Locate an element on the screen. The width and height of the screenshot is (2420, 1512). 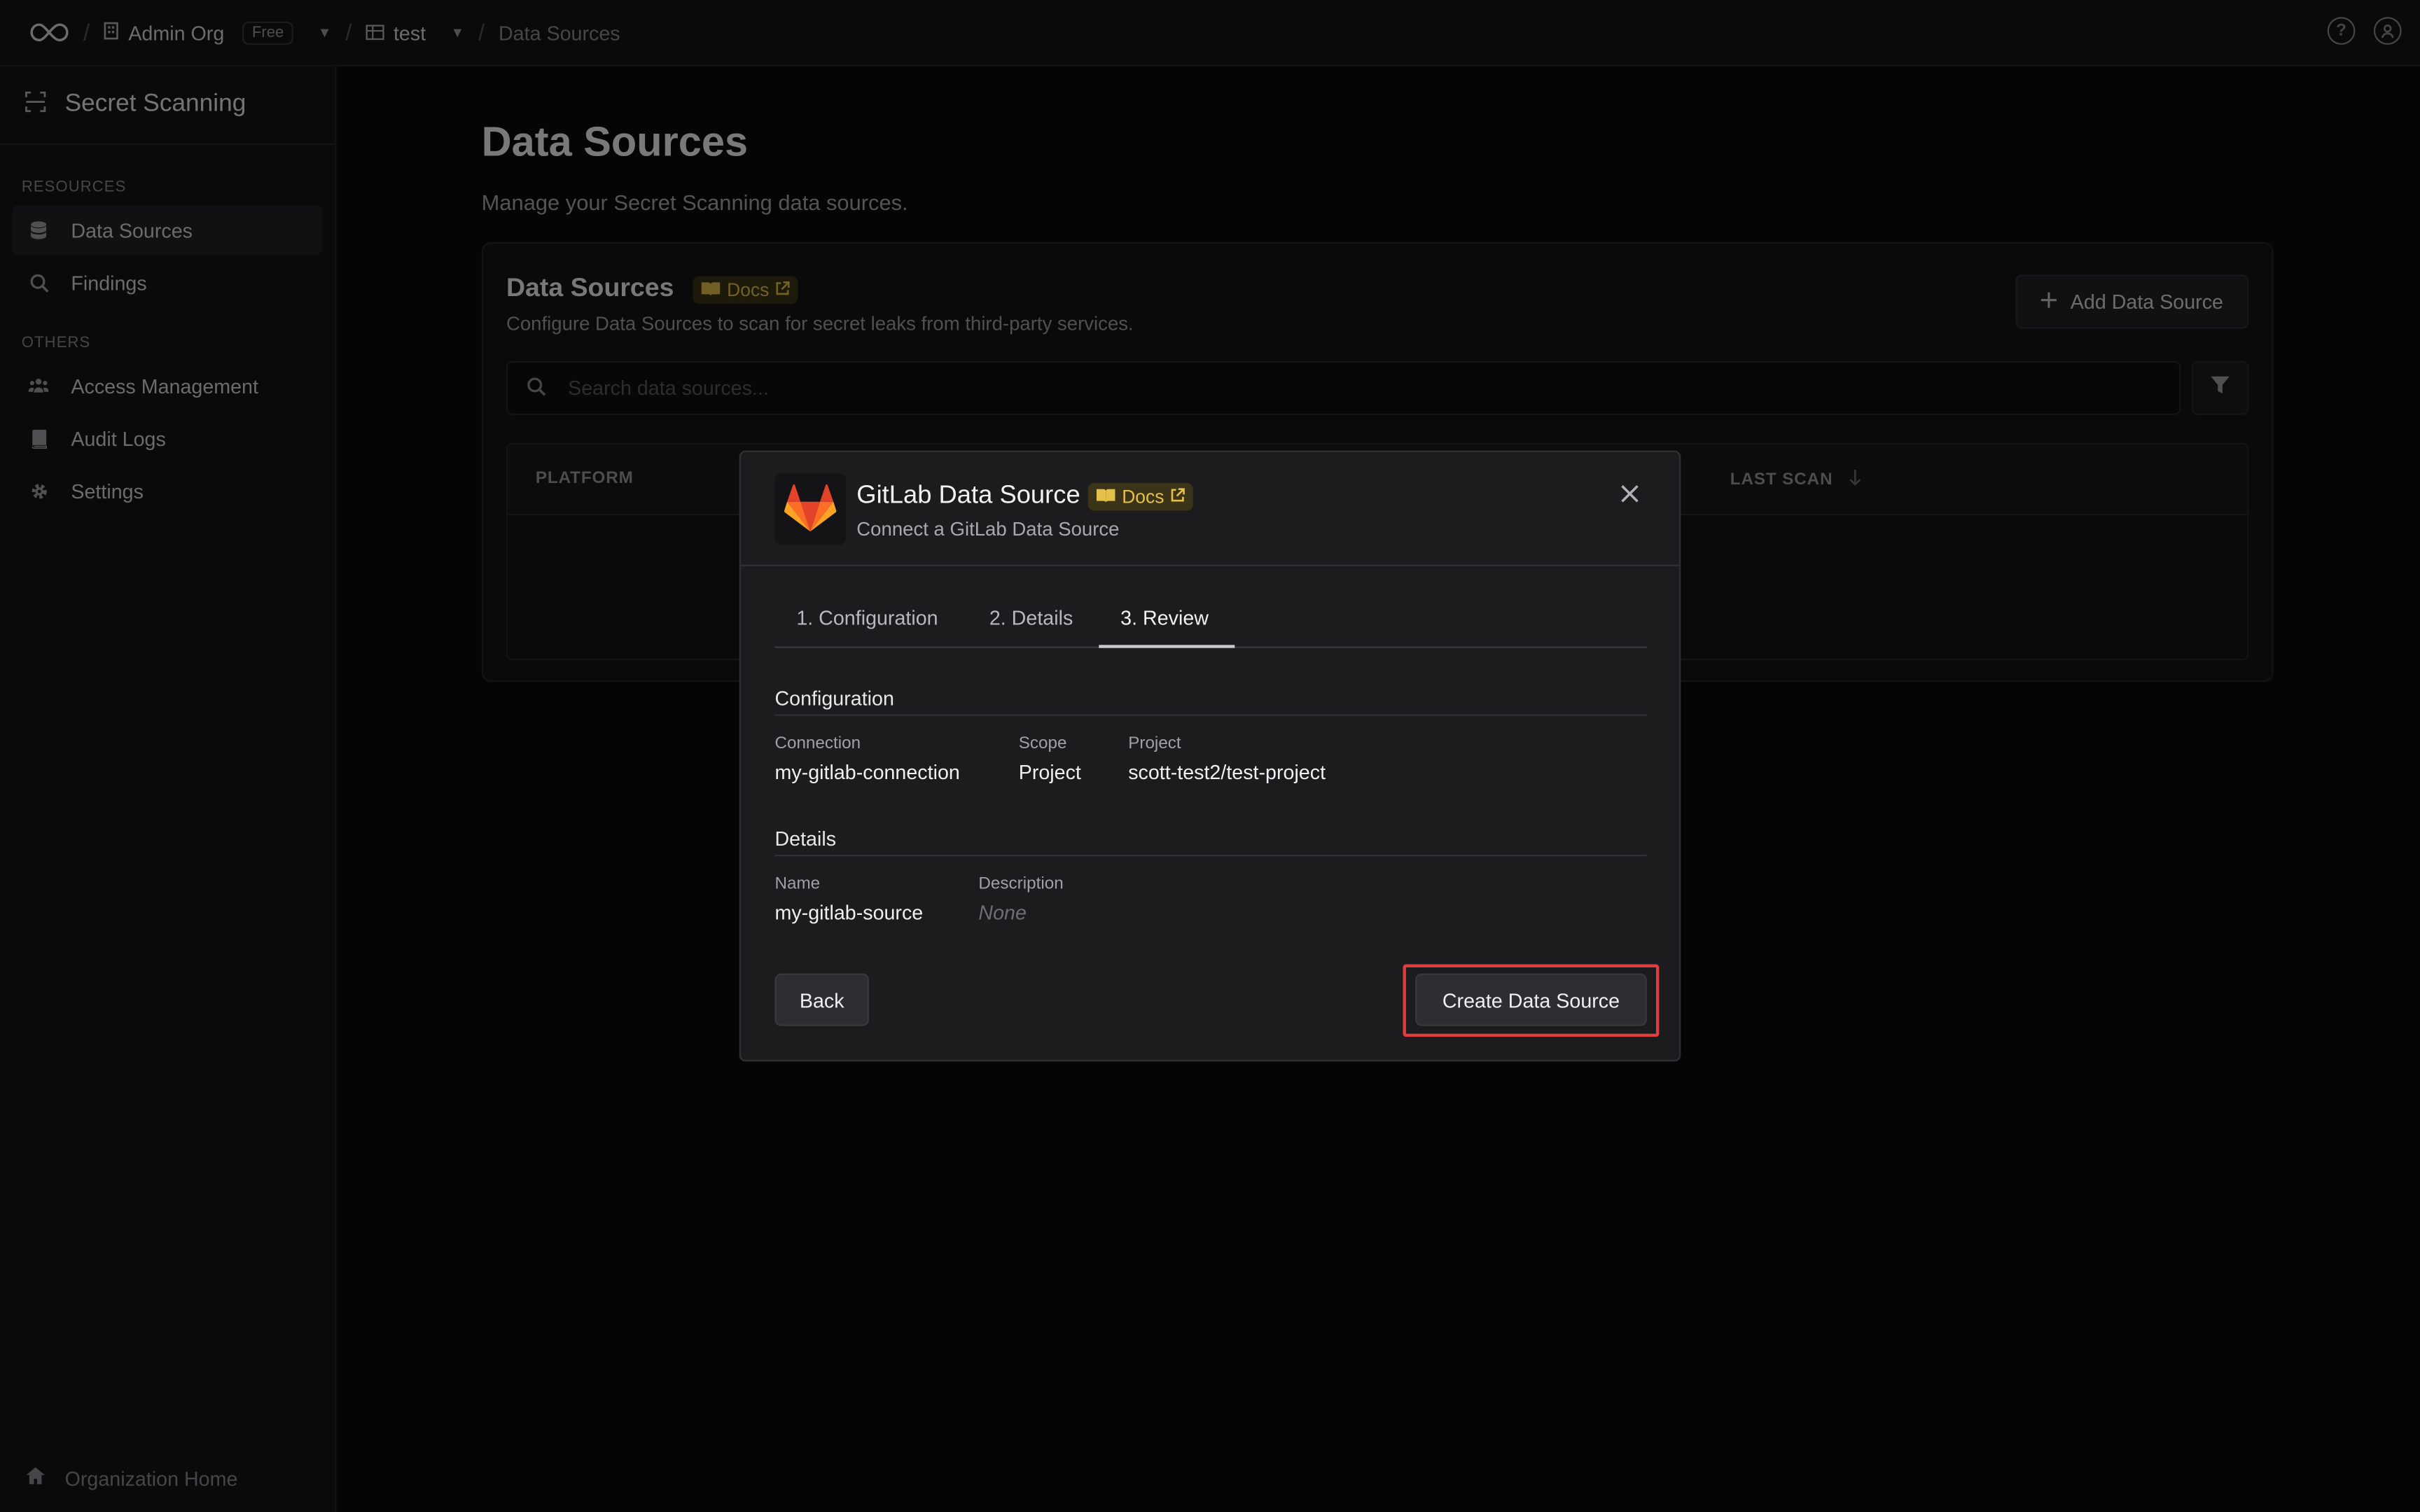
connection-value: my-gitlab-connection is located at coordinates (867, 772).